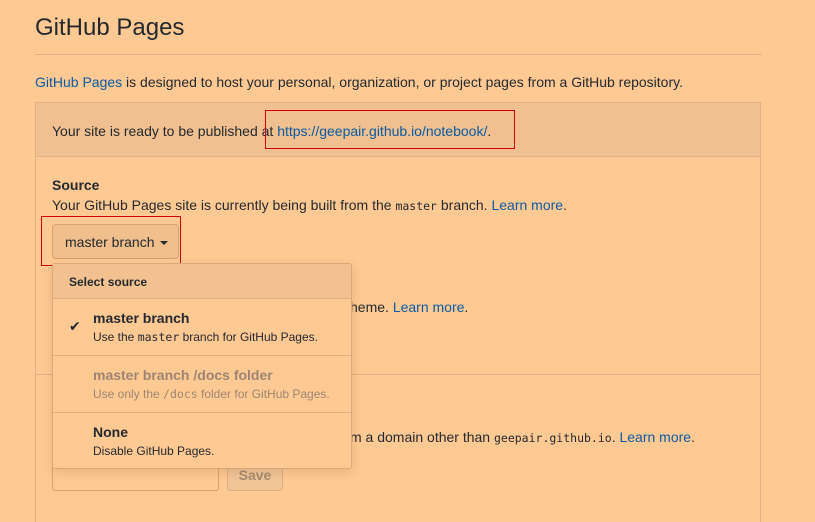 The image size is (815, 522). I want to click on page-title: GitHub Pages, so click(110, 27).